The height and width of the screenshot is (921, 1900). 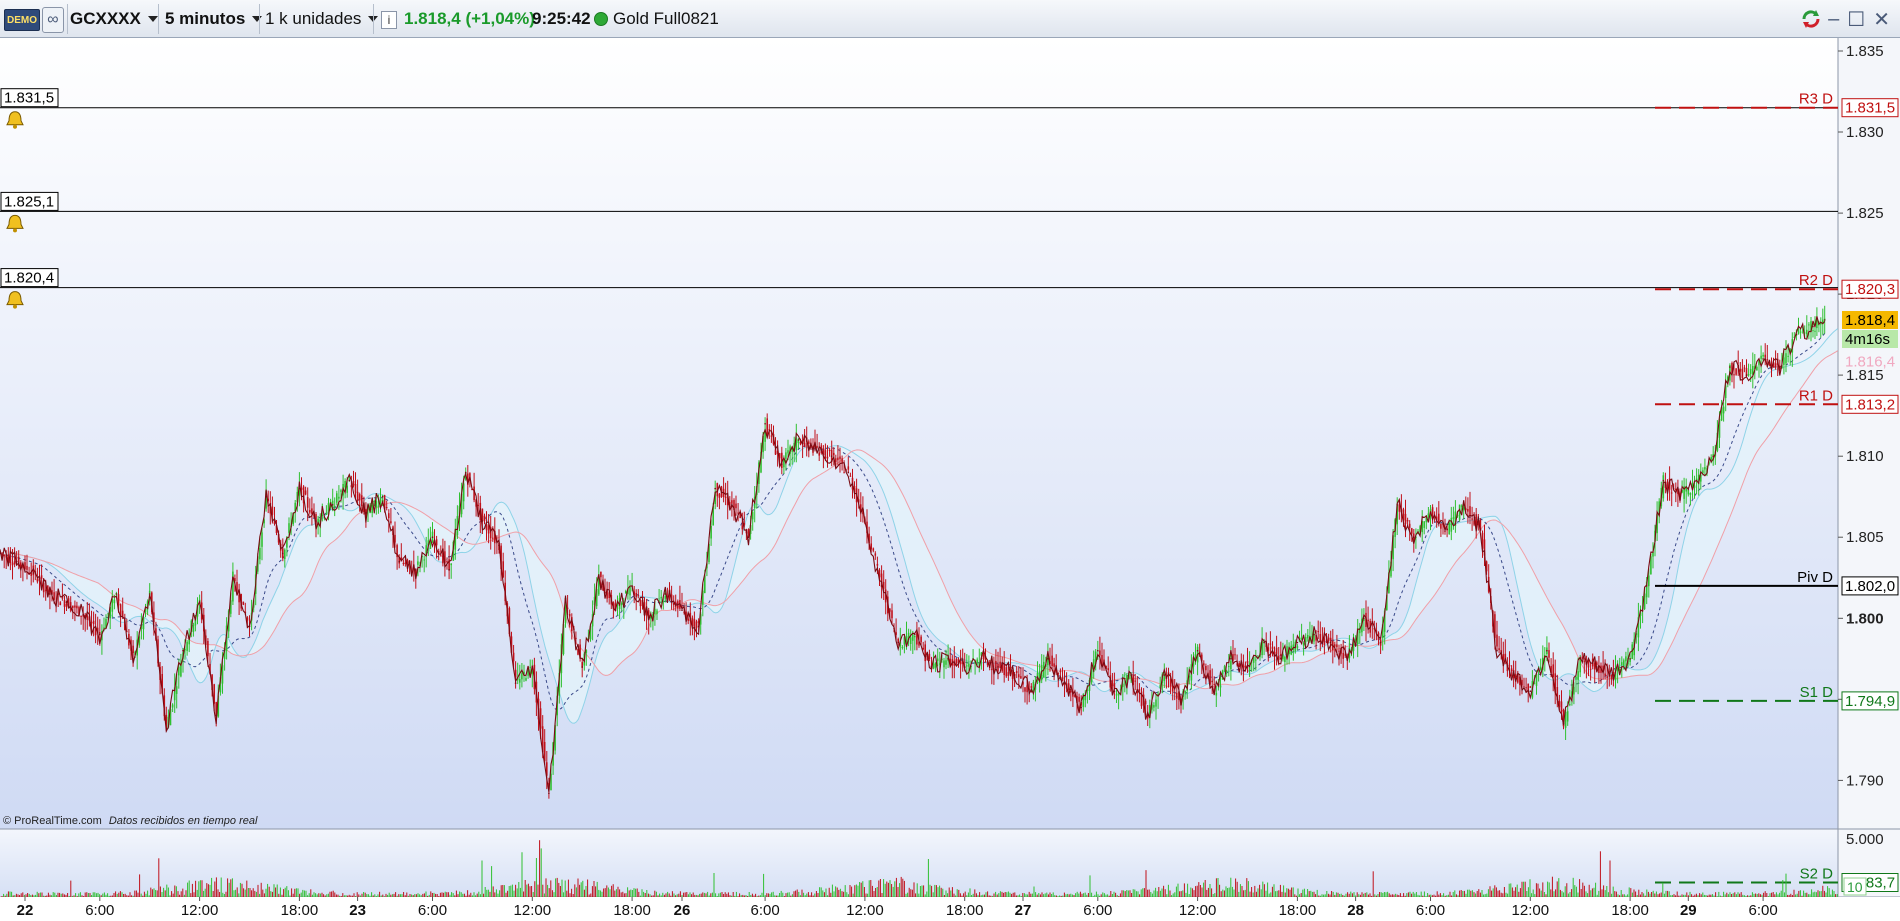 What do you see at coordinates (29, 98) in the screenshot?
I see `alert-label: 1.831,5` at bounding box center [29, 98].